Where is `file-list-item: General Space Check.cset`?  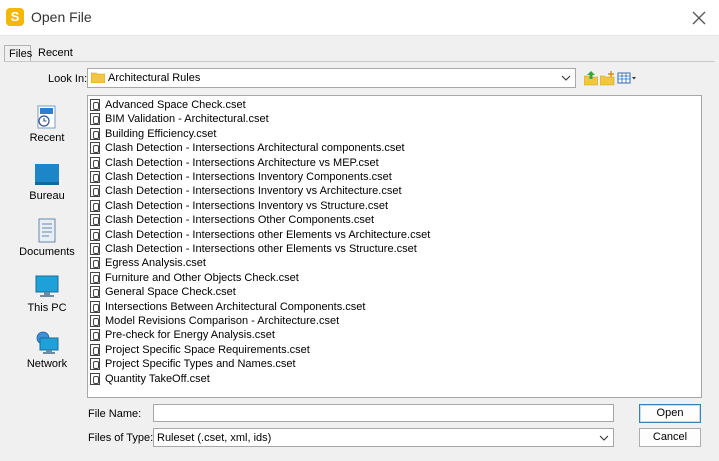
file-list-item: General Space Check.cset is located at coordinates (163, 292).